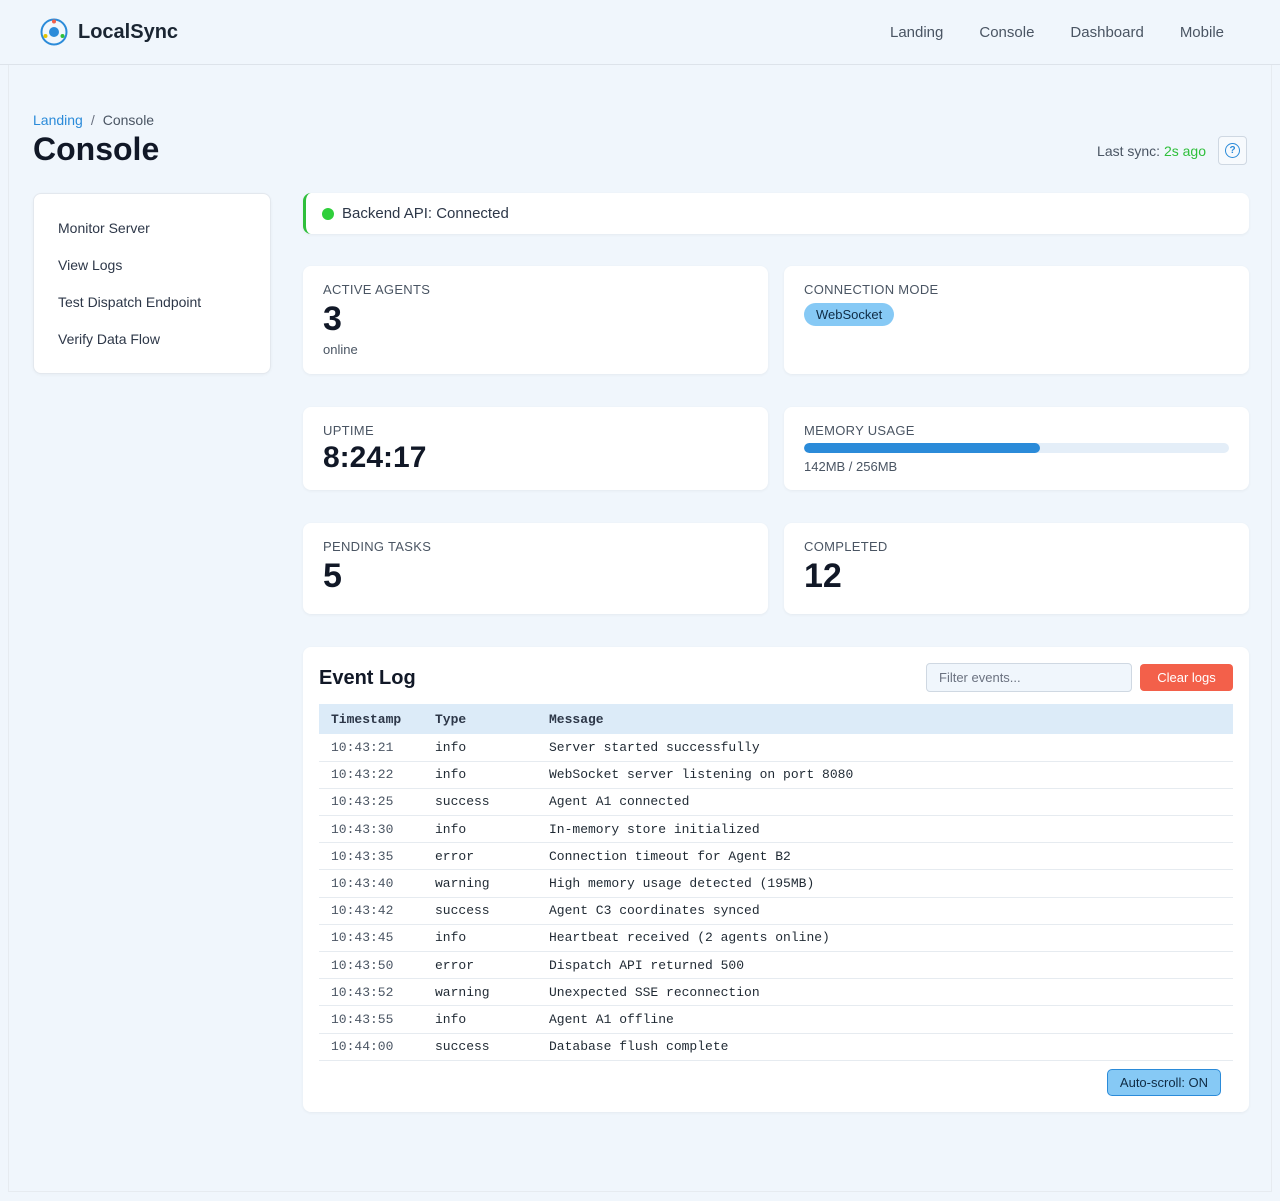 This screenshot has height=1201, width=1280. What do you see at coordinates (535, 320) in the screenshot?
I see `active-agents-card: ACTIVE AGENTS 3 online` at bounding box center [535, 320].